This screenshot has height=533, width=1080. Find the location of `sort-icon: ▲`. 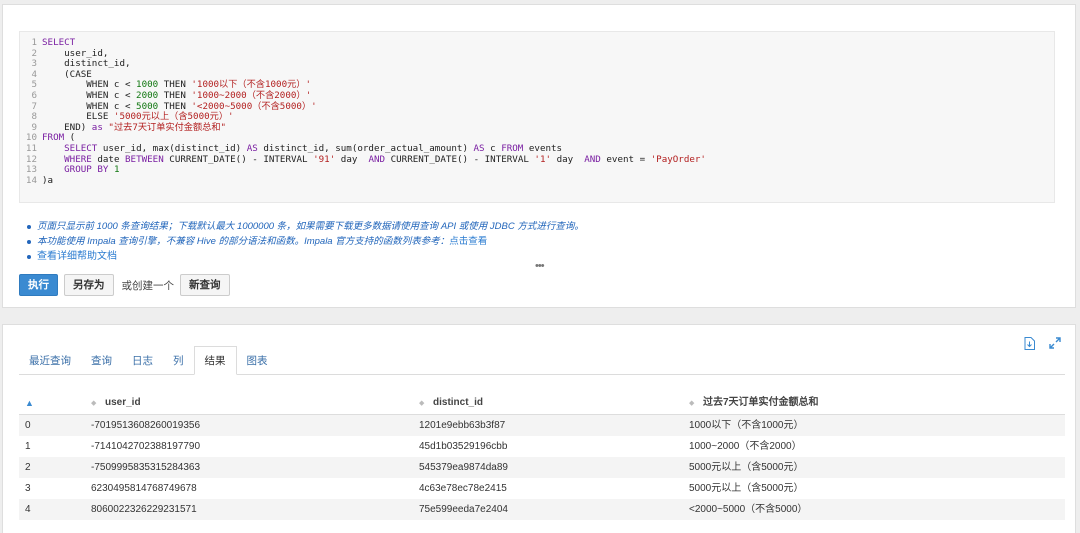

sort-icon: ▲ is located at coordinates (29, 403).